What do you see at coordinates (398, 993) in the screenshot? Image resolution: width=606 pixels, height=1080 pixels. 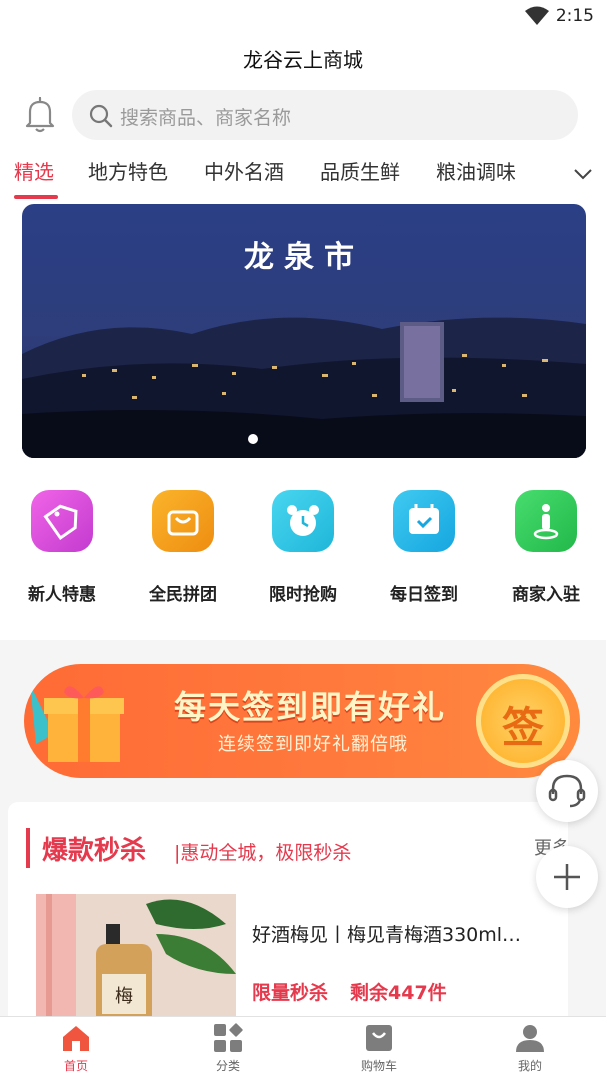 I see `product-stock: 剩余447件` at bounding box center [398, 993].